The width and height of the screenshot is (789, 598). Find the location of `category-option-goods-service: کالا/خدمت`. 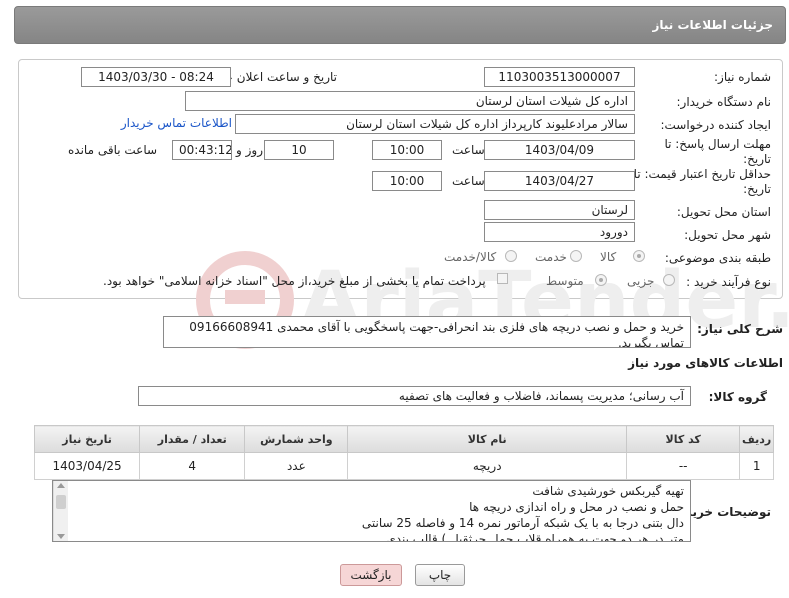

category-option-goods-service: کالا/خدمت is located at coordinates (470, 257).